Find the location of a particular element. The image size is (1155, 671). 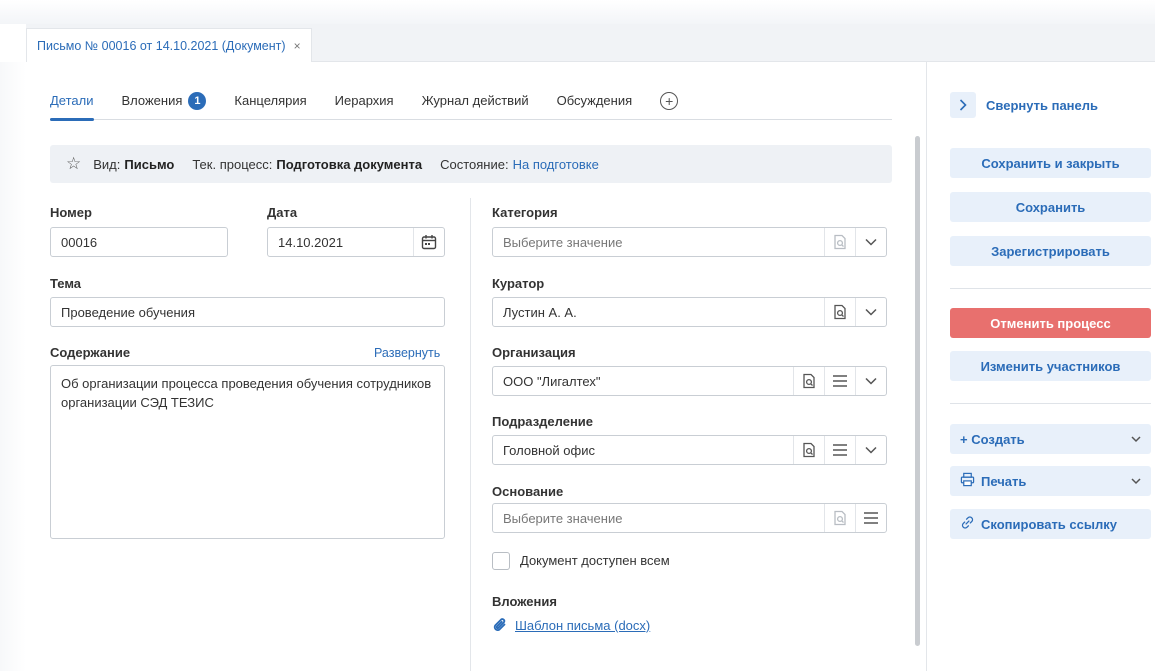

cancel-process-label: Отменить процесс is located at coordinates (1050, 323).